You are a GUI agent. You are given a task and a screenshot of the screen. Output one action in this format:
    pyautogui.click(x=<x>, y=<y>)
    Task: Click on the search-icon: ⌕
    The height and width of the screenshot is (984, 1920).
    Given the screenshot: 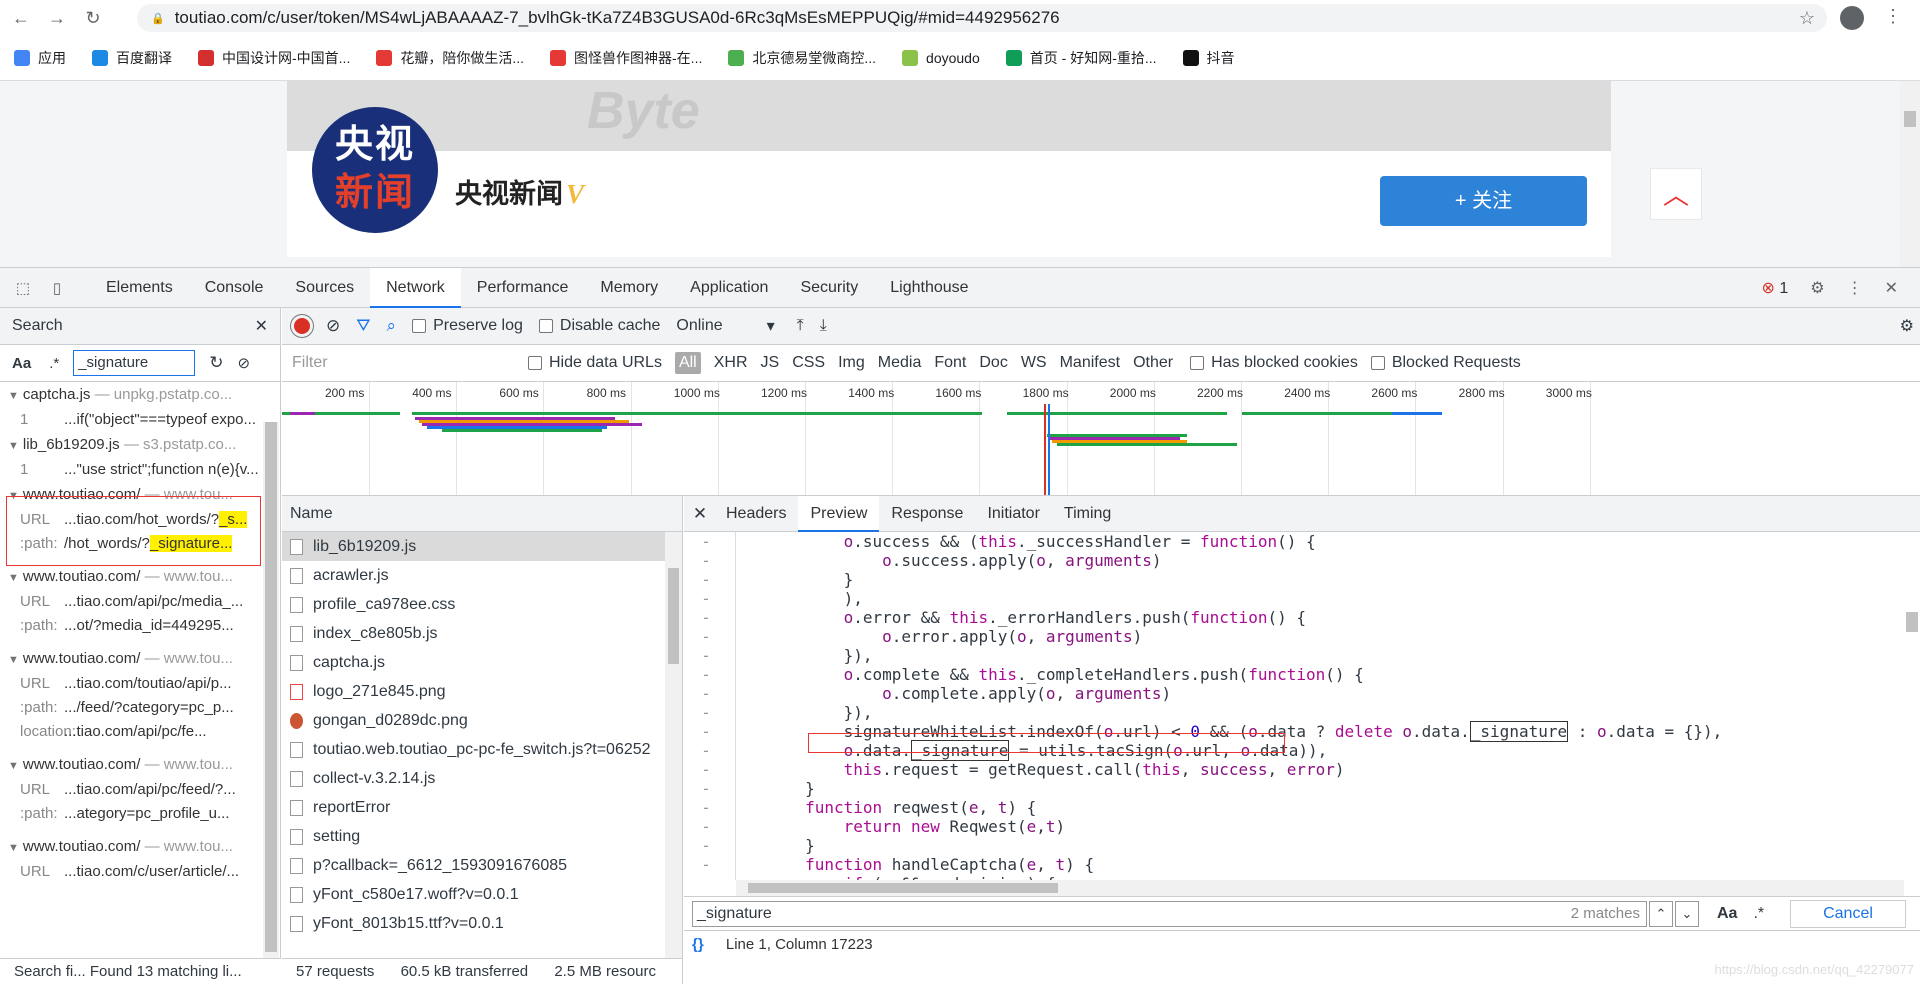 What is the action you would take?
    pyautogui.click(x=392, y=326)
    